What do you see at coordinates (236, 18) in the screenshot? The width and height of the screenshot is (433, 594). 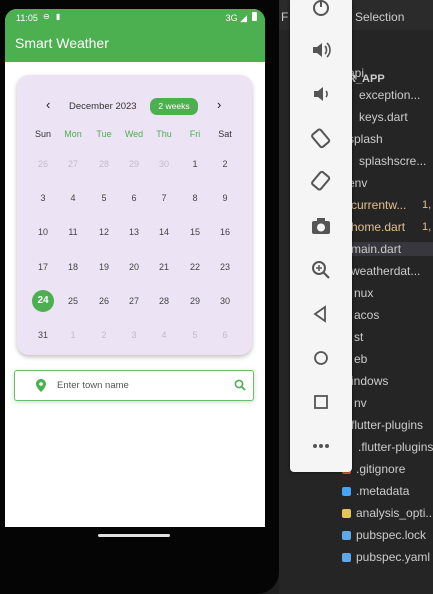 I see `network-indicator: 3G ◢` at bounding box center [236, 18].